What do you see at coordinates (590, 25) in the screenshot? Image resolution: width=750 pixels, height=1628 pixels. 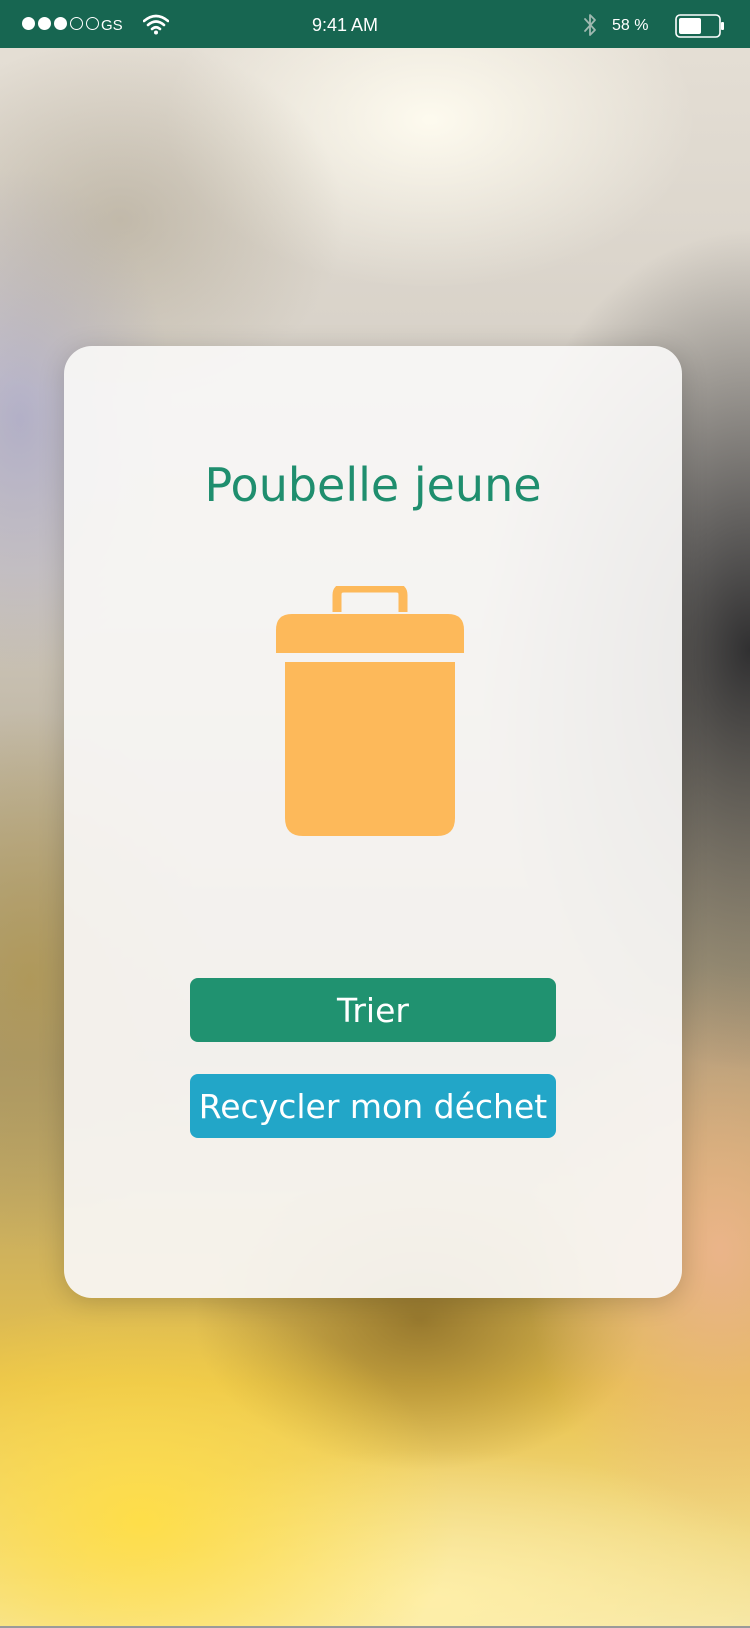 I see `bluetooth-icon` at bounding box center [590, 25].